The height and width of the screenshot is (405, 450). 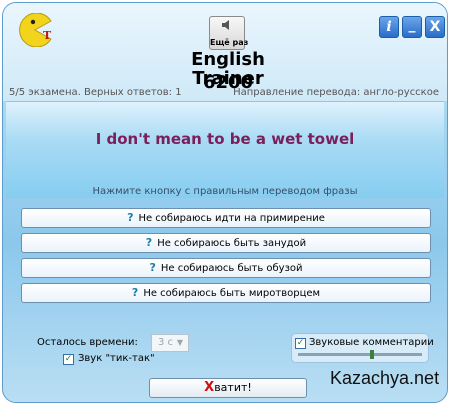 I want to click on translation-direction-text: Направление перевода: англо-русское, so click(x=336, y=92).